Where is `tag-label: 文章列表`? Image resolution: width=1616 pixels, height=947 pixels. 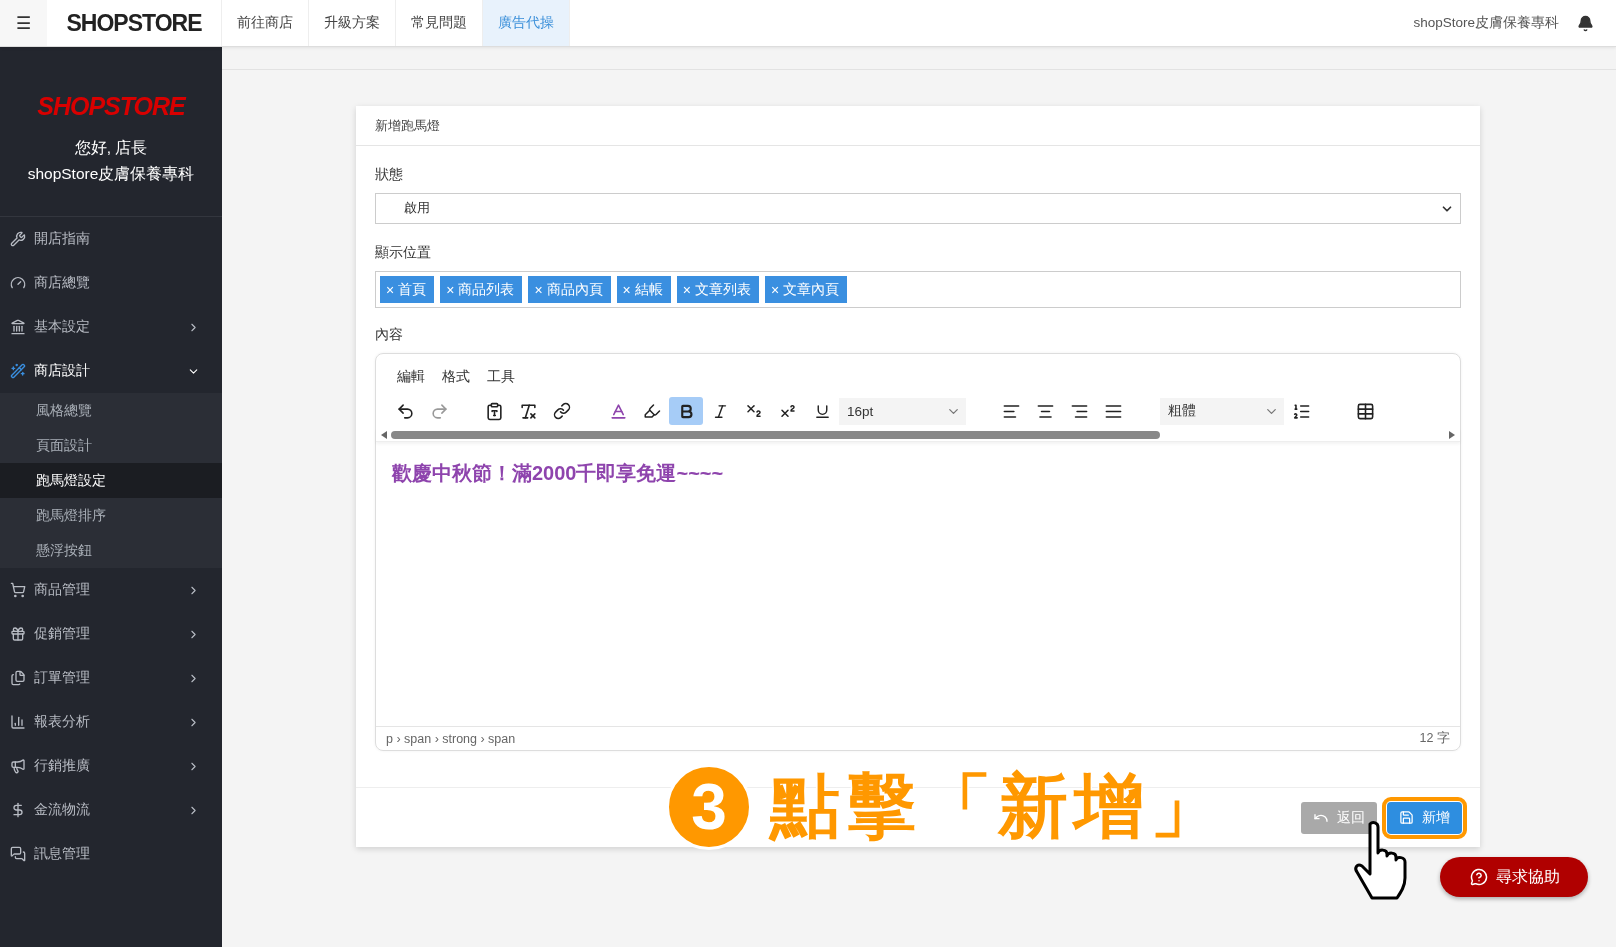
tag-label: 文章列表 is located at coordinates (722, 289).